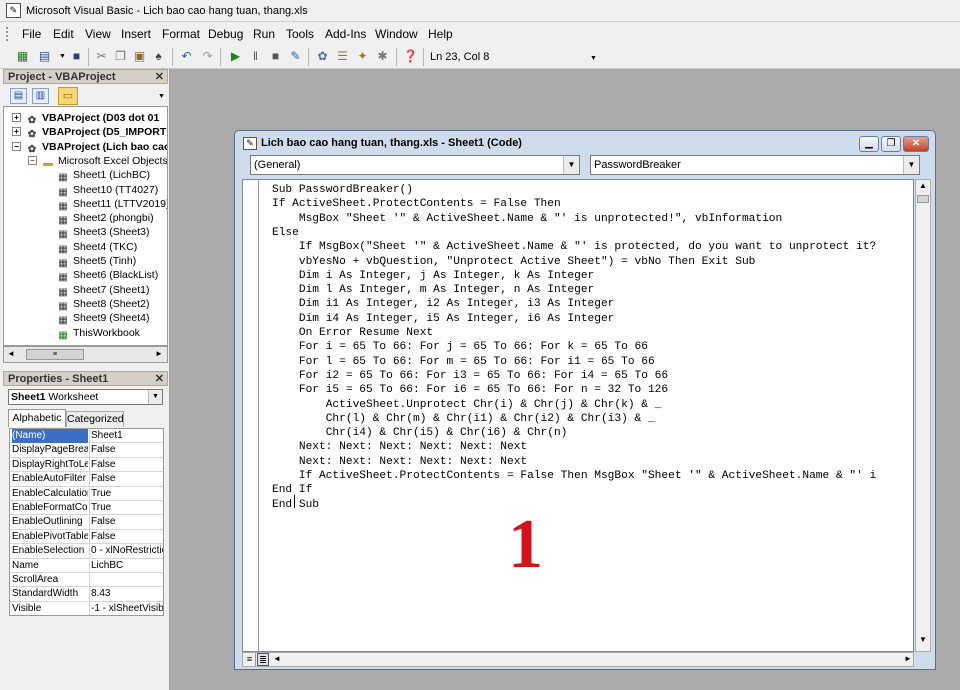  What do you see at coordinates (869, 144) in the screenshot?
I see `minimize-icon: ▁` at bounding box center [869, 144].